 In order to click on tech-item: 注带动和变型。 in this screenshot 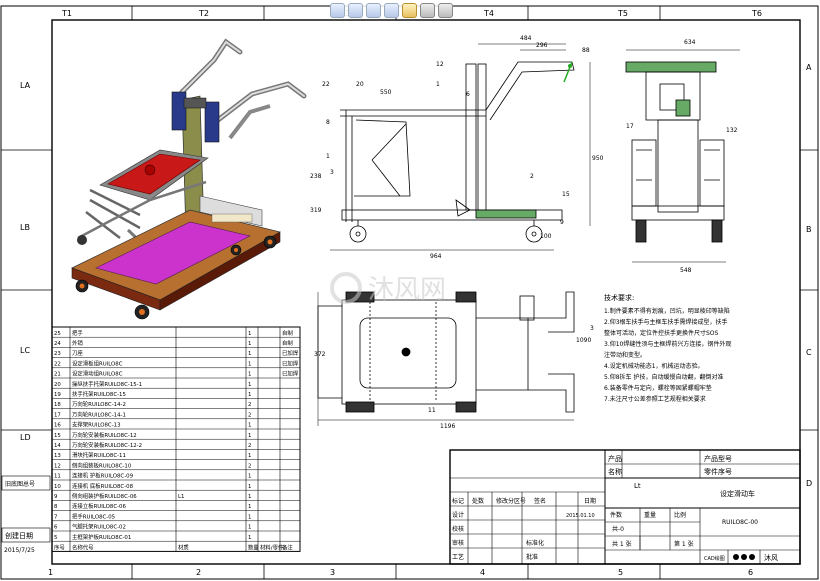, I will do `click(625, 355)`.